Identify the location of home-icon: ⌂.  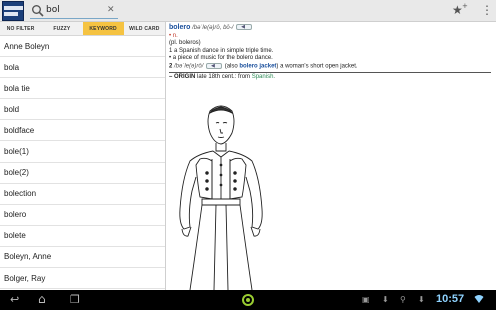
(42, 299).